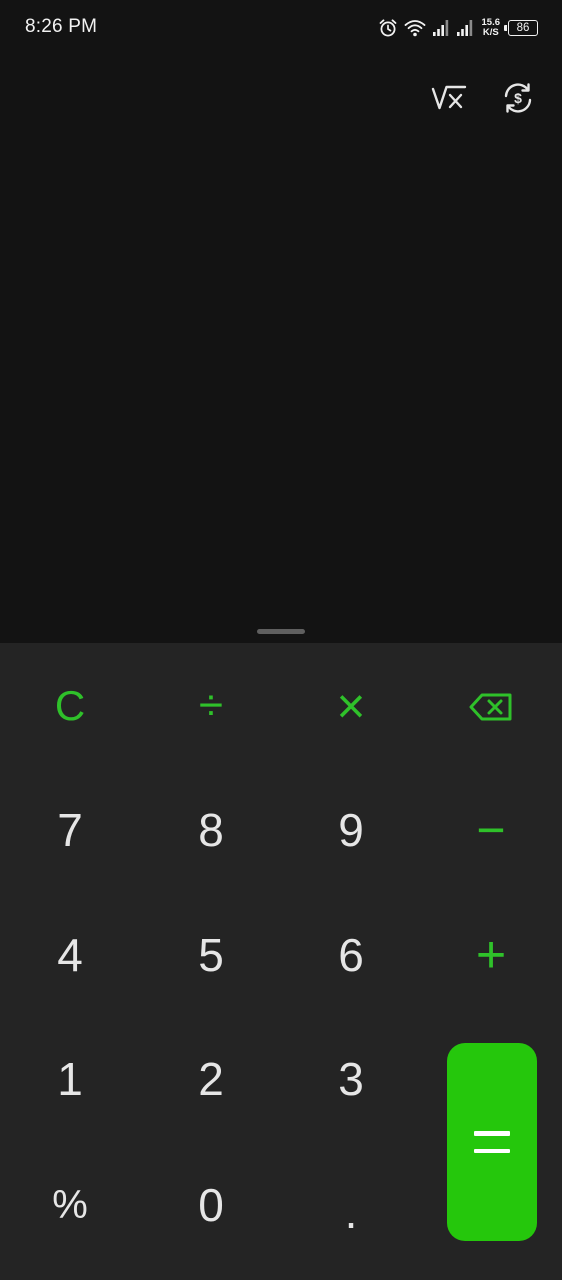 The width and height of the screenshot is (562, 1280). I want to click on alarm-icon, so click(388, 28).